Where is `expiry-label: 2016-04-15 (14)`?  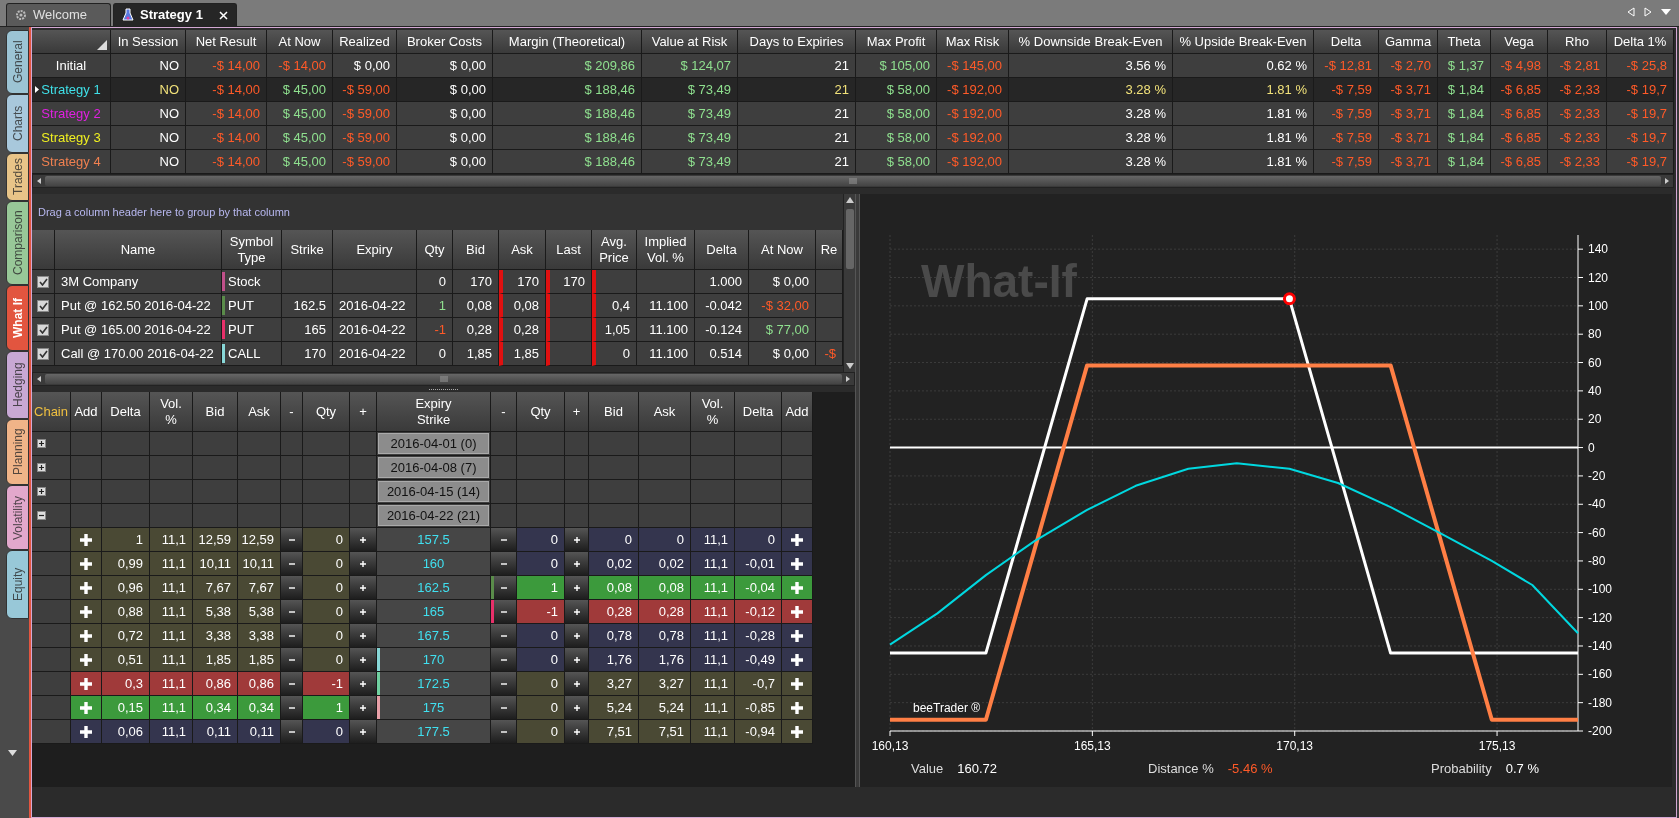
expiry-label: 2016-04-15 (14) is located at coordinates (433, 491).